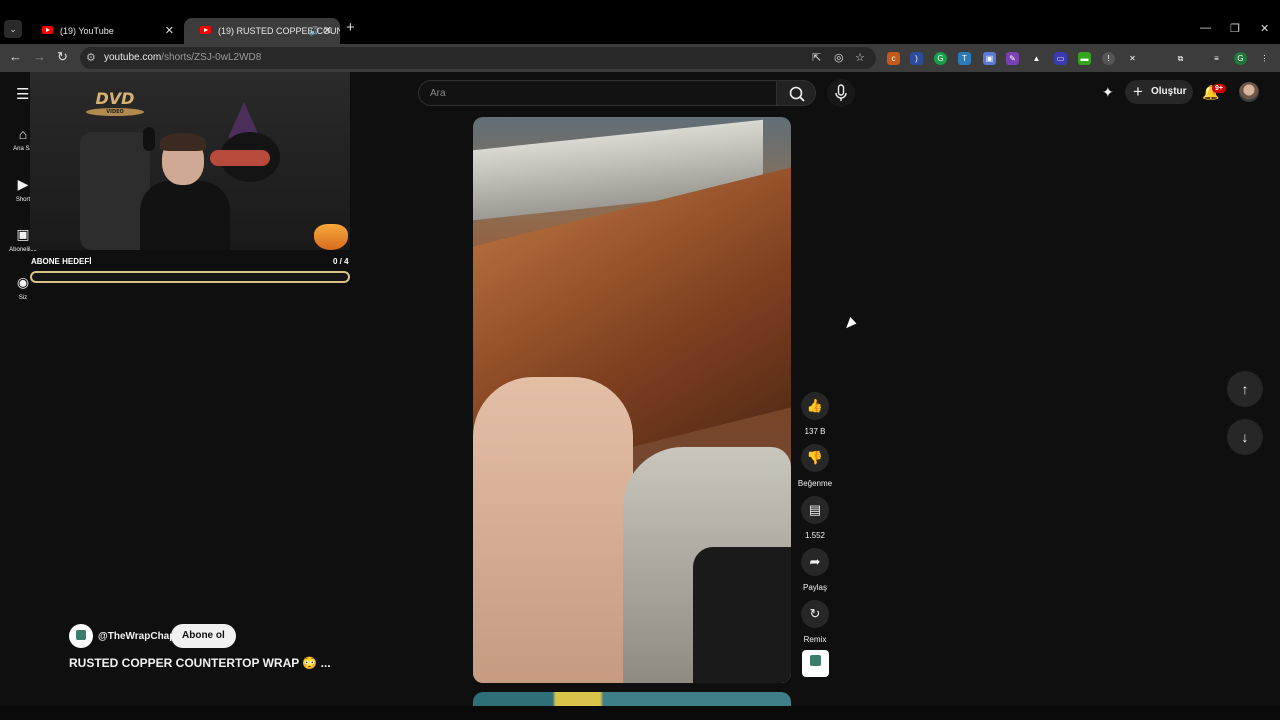 This screenshot has height=720, width=1280. What do you see at coordinates (839, 57) in the screenshot?
I see `eye-off-icon: ◎` at bounding box center [839, 57].